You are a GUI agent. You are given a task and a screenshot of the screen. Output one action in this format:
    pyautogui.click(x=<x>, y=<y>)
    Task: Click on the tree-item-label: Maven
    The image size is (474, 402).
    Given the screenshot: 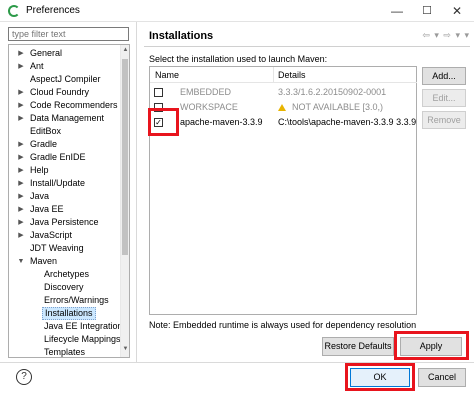 What is the action you would take?
    pyautogui.click(x=44, y=261)
    